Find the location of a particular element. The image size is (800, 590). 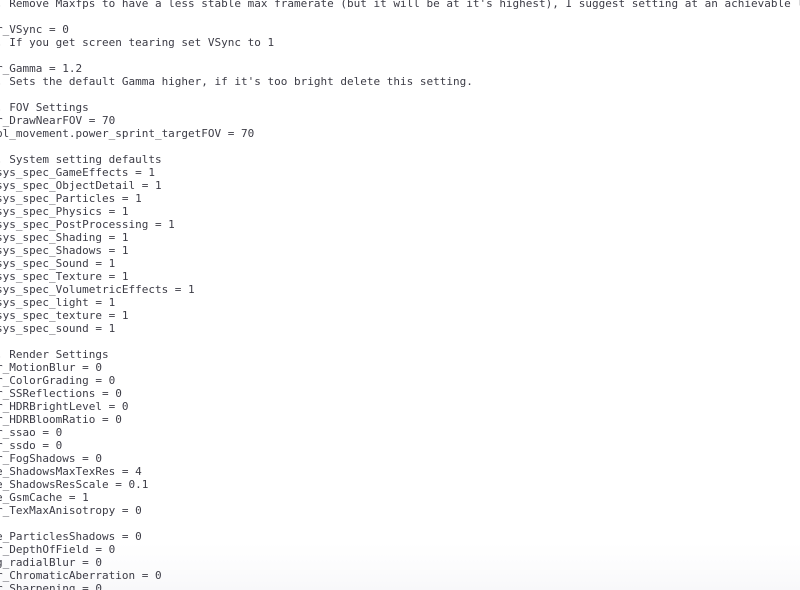

config-line: sys_spec_PostProcessing = 1 is located at coordinates (87, 224).